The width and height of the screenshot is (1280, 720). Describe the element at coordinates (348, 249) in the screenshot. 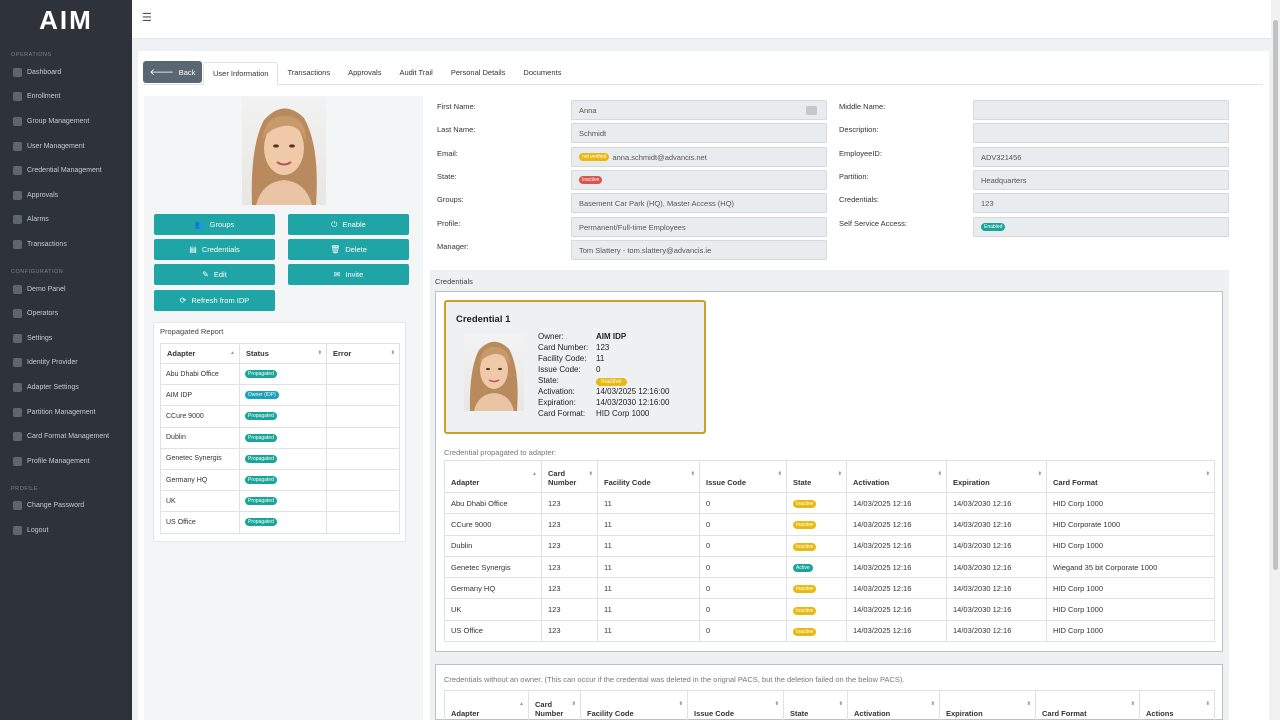

I see `delete-button: 🗑 Delete` at that location.